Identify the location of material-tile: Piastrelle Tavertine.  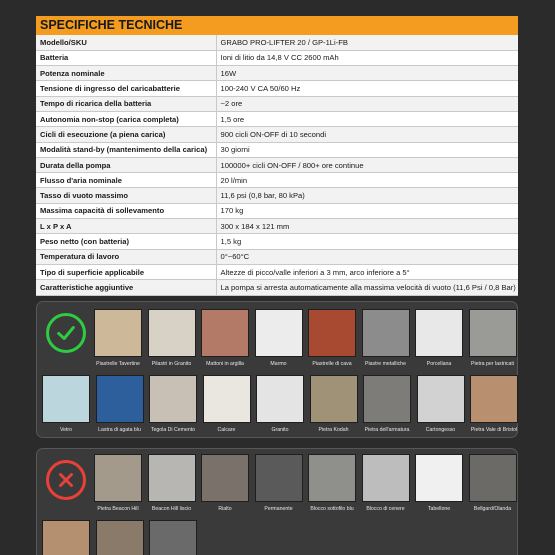
(118, 338).